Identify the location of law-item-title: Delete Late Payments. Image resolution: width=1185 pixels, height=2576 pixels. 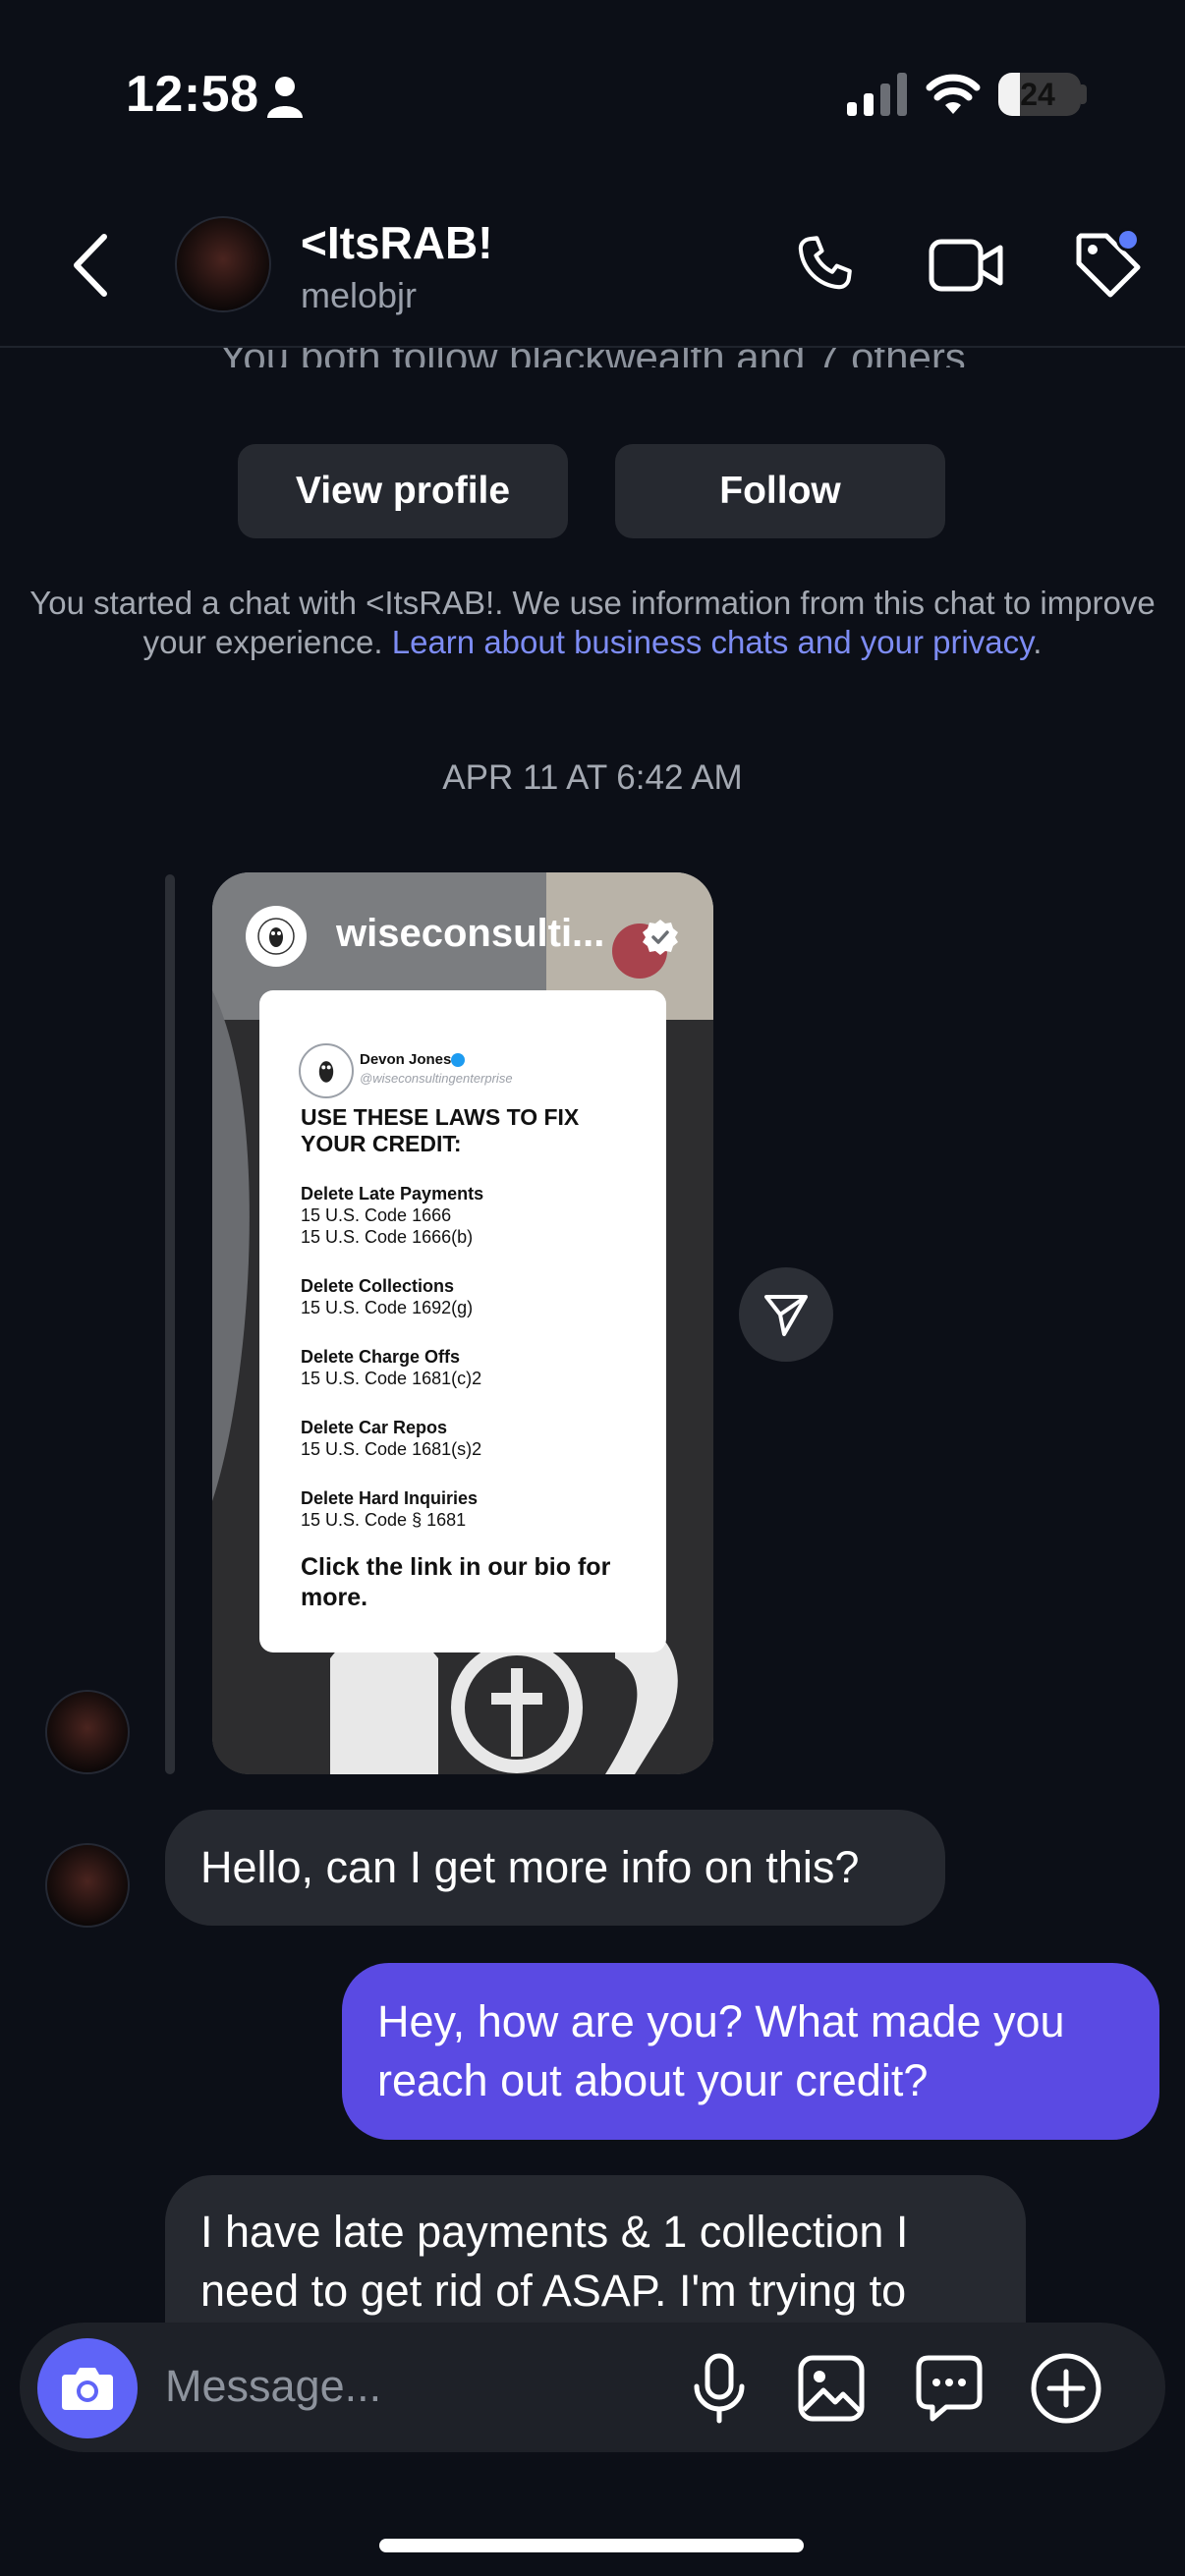
(393, 1194).